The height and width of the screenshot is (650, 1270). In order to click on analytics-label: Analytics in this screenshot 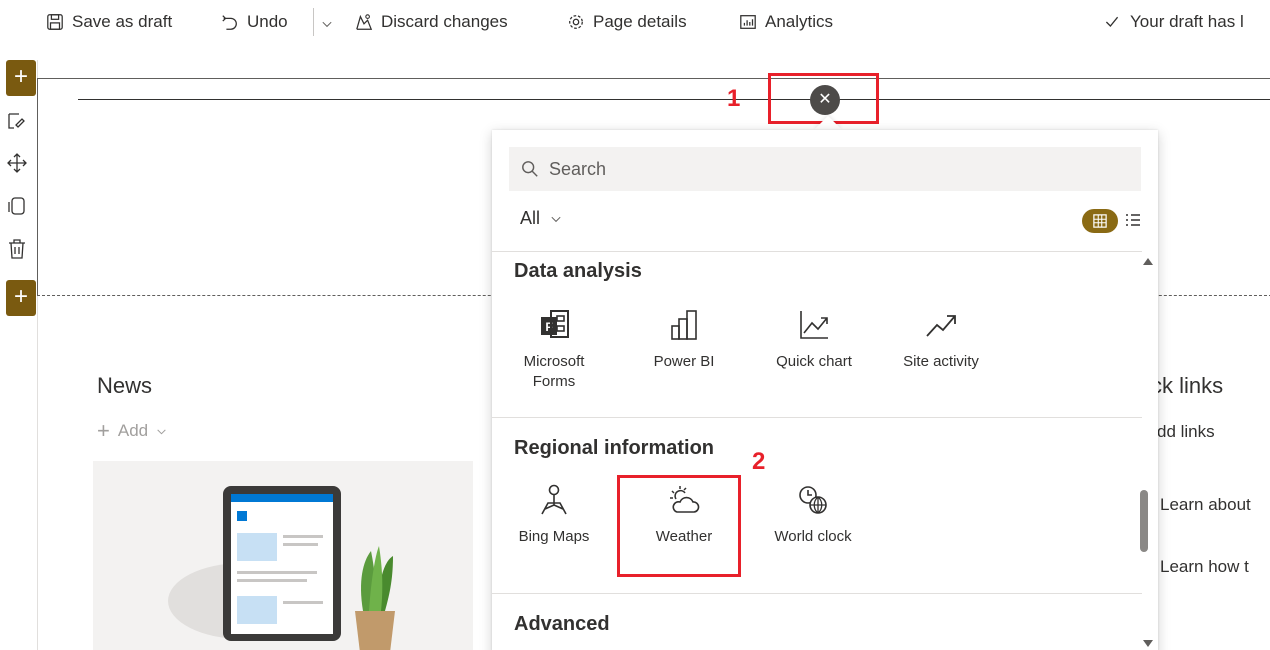, I will do `click(799, 21)`.